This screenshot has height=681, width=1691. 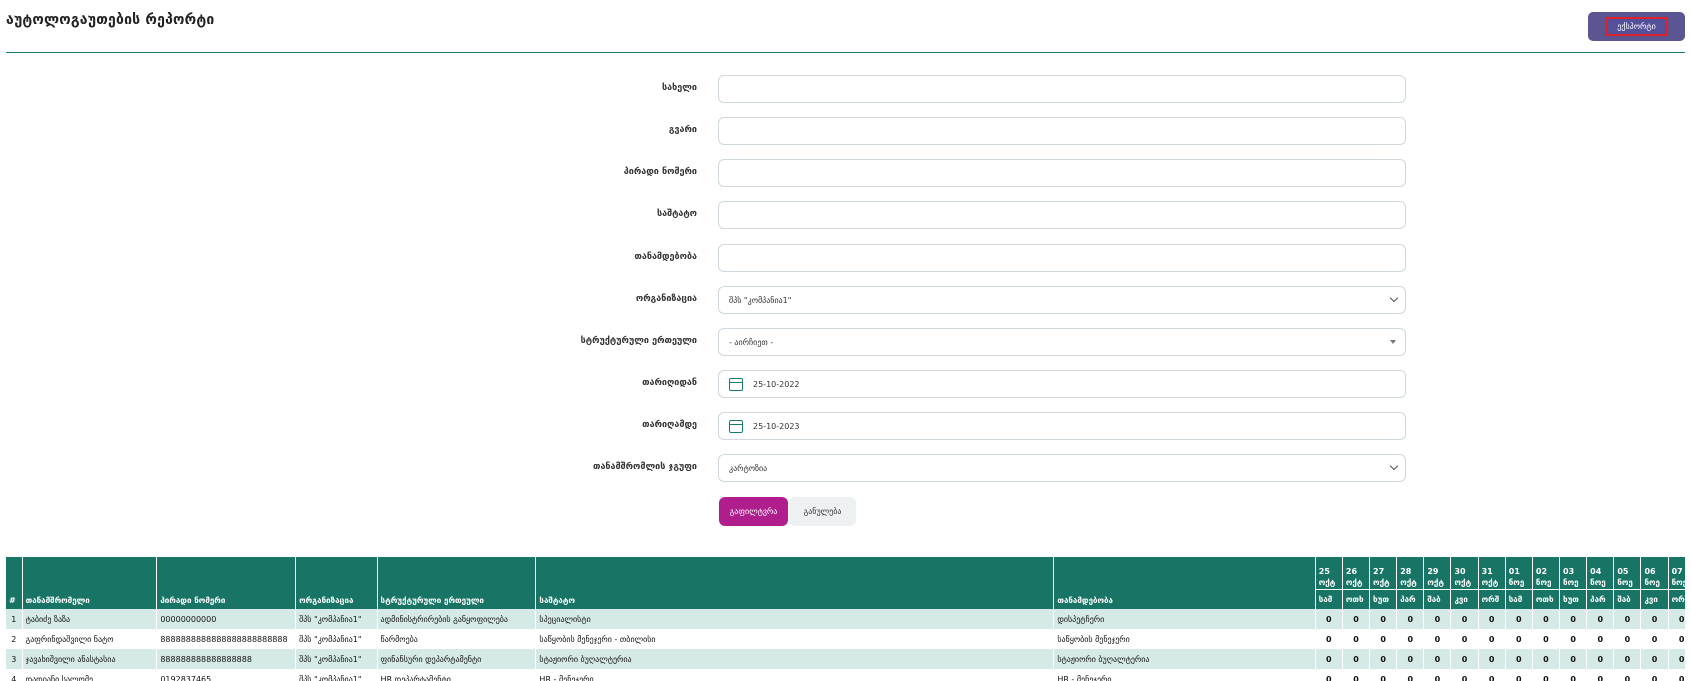 What do you see at coordinates (90, 639) in the screenshot?
I see `row-employee: გაფრინდაშვილი ნატო` at bounding box center [90, 639].